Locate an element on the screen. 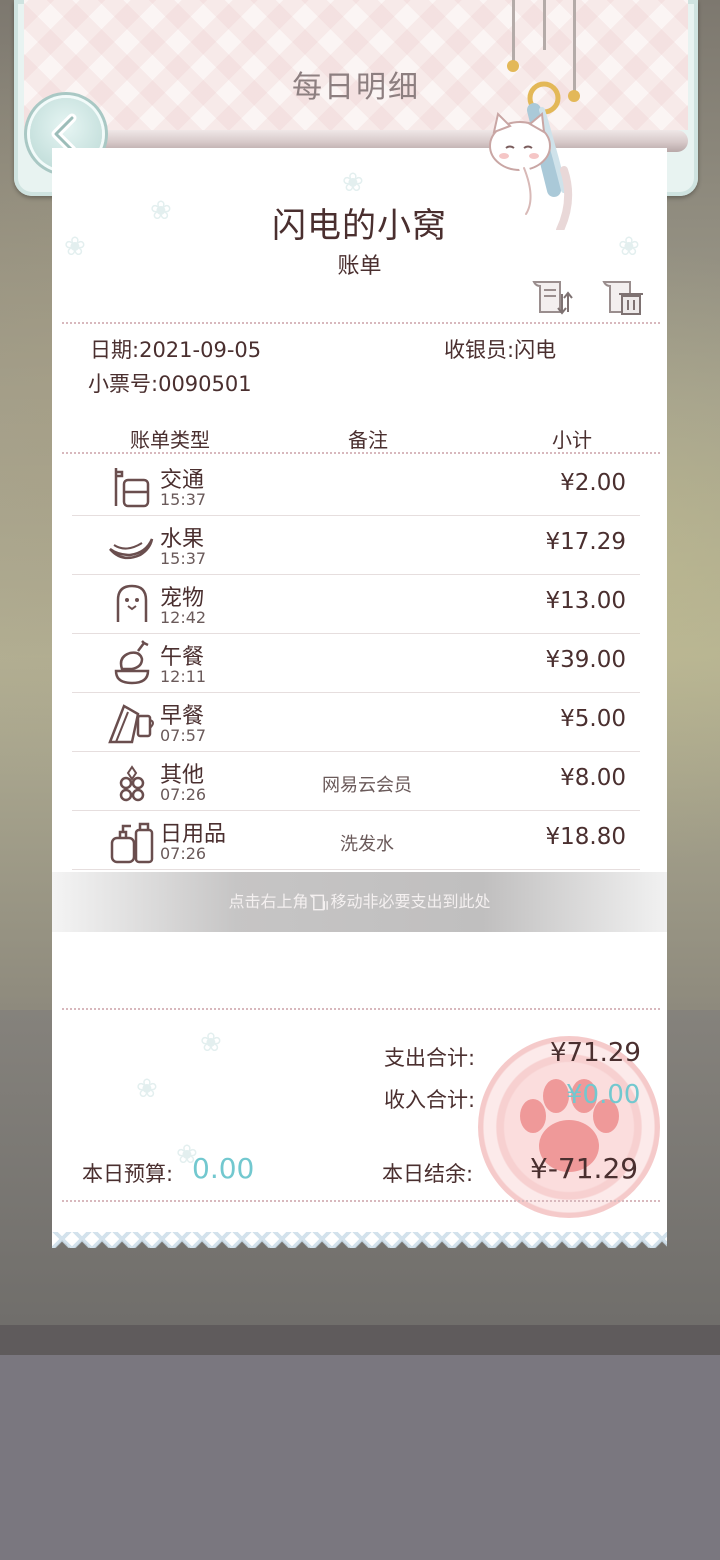  cashier-label-text: 收银员: is located at coordinates (479, 350).